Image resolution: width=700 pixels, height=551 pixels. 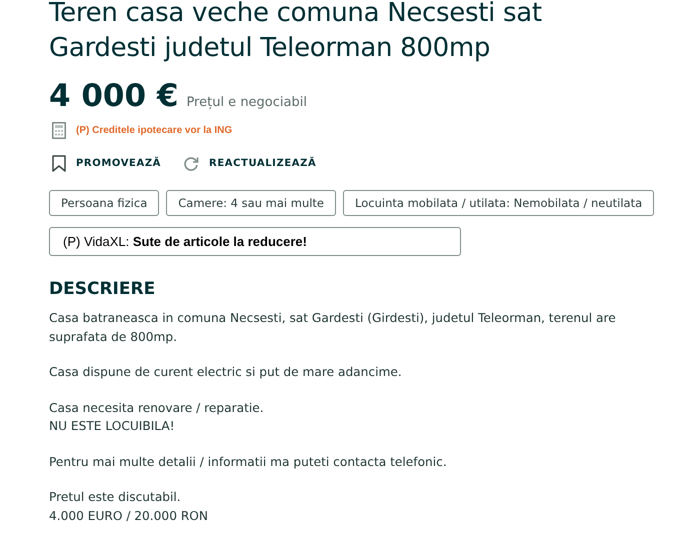 I want to click on ad-banner: (P) VidaXL: Sute de articole la reducere!, so click(x=255, y=241).